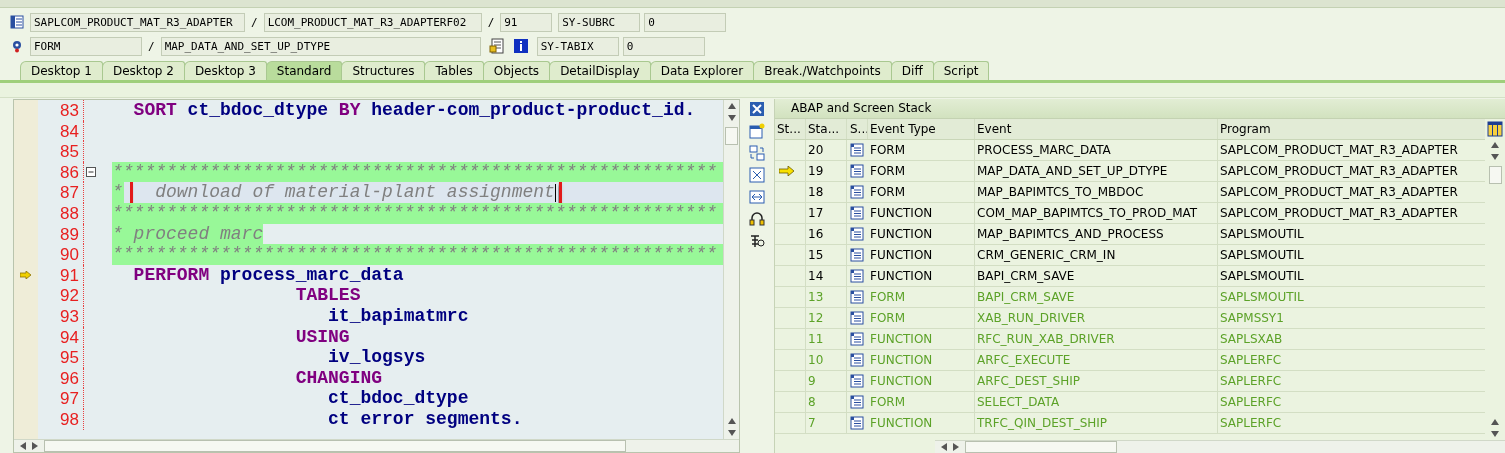  What do you see at coordinates (757, 197) in the screenshot?
I see `resize-width-icon` at bounding box center [757, 197].